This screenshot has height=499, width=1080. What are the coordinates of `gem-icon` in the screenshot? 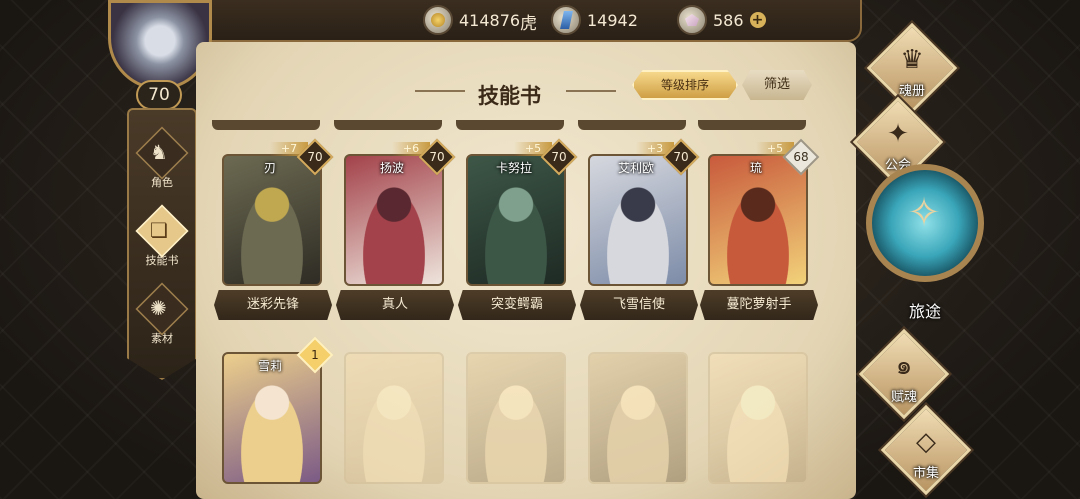 It's located at (692, 20).